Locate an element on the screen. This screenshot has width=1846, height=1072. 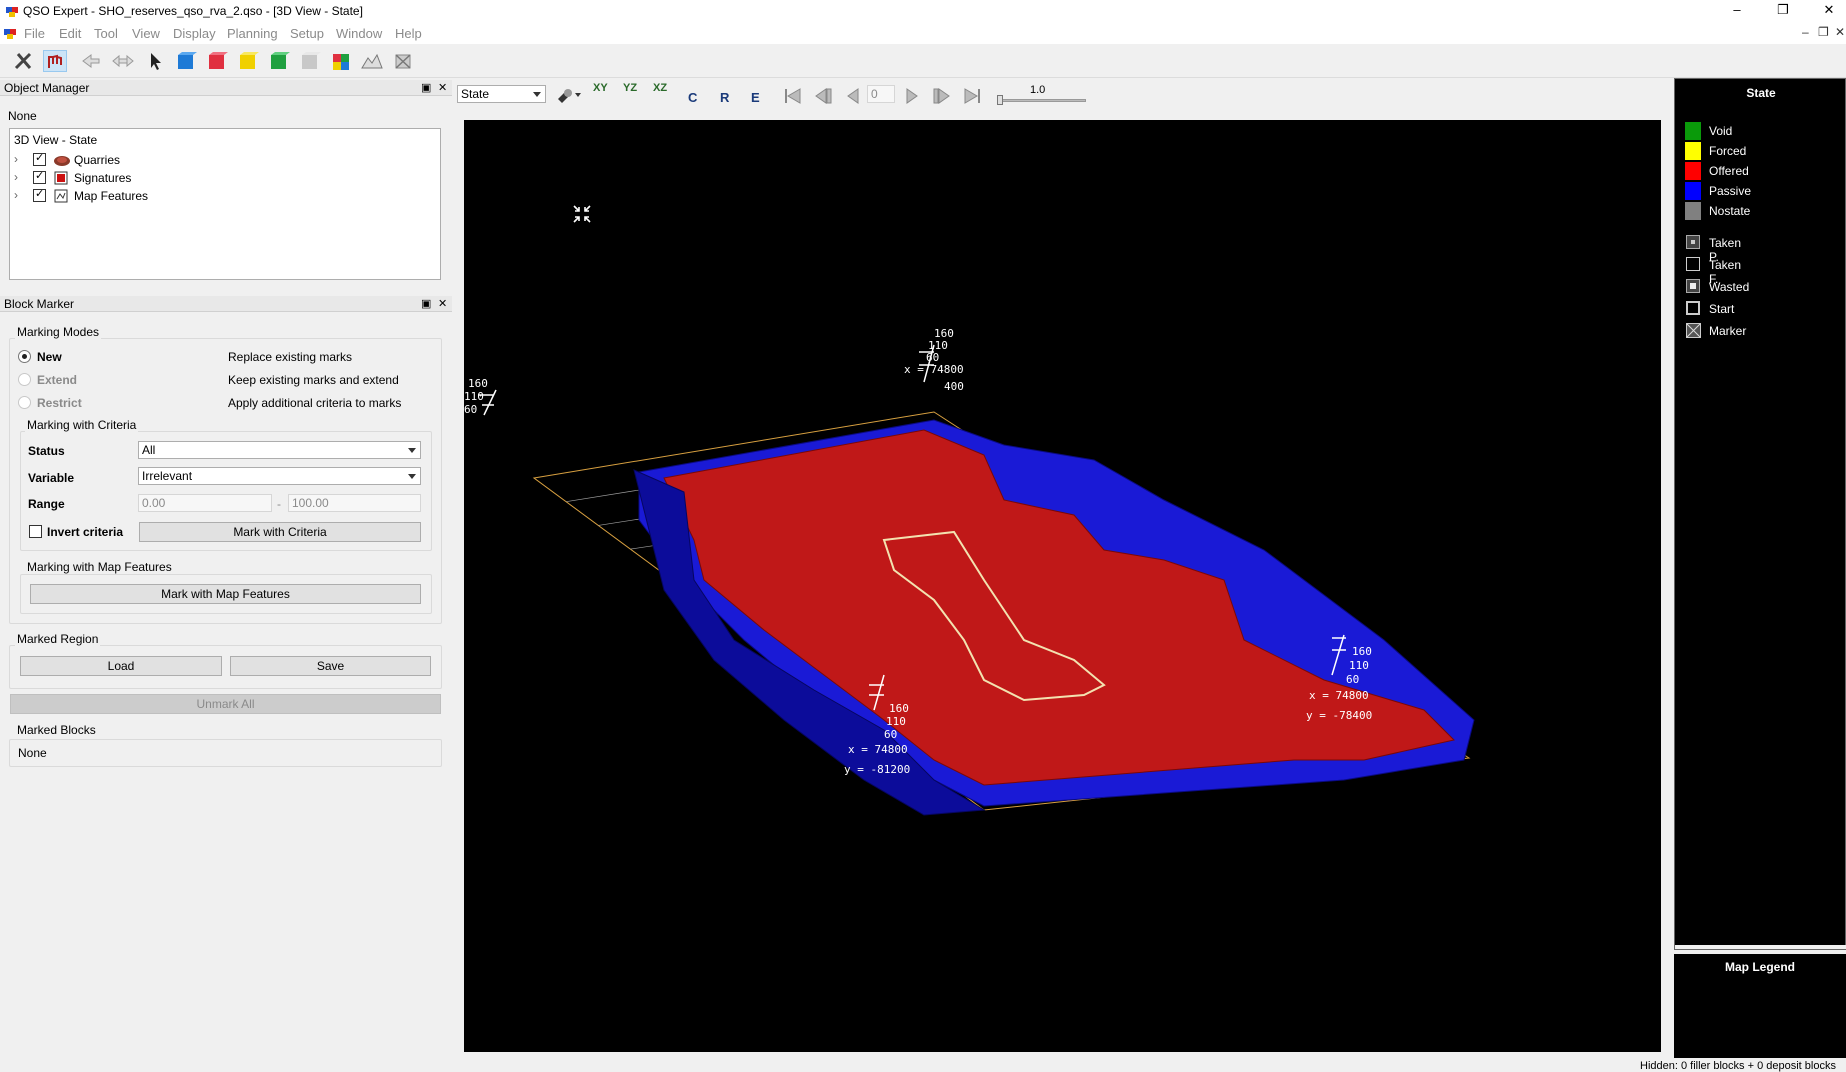
range-max-input: 100.00 is located at coordinates (354, 503).